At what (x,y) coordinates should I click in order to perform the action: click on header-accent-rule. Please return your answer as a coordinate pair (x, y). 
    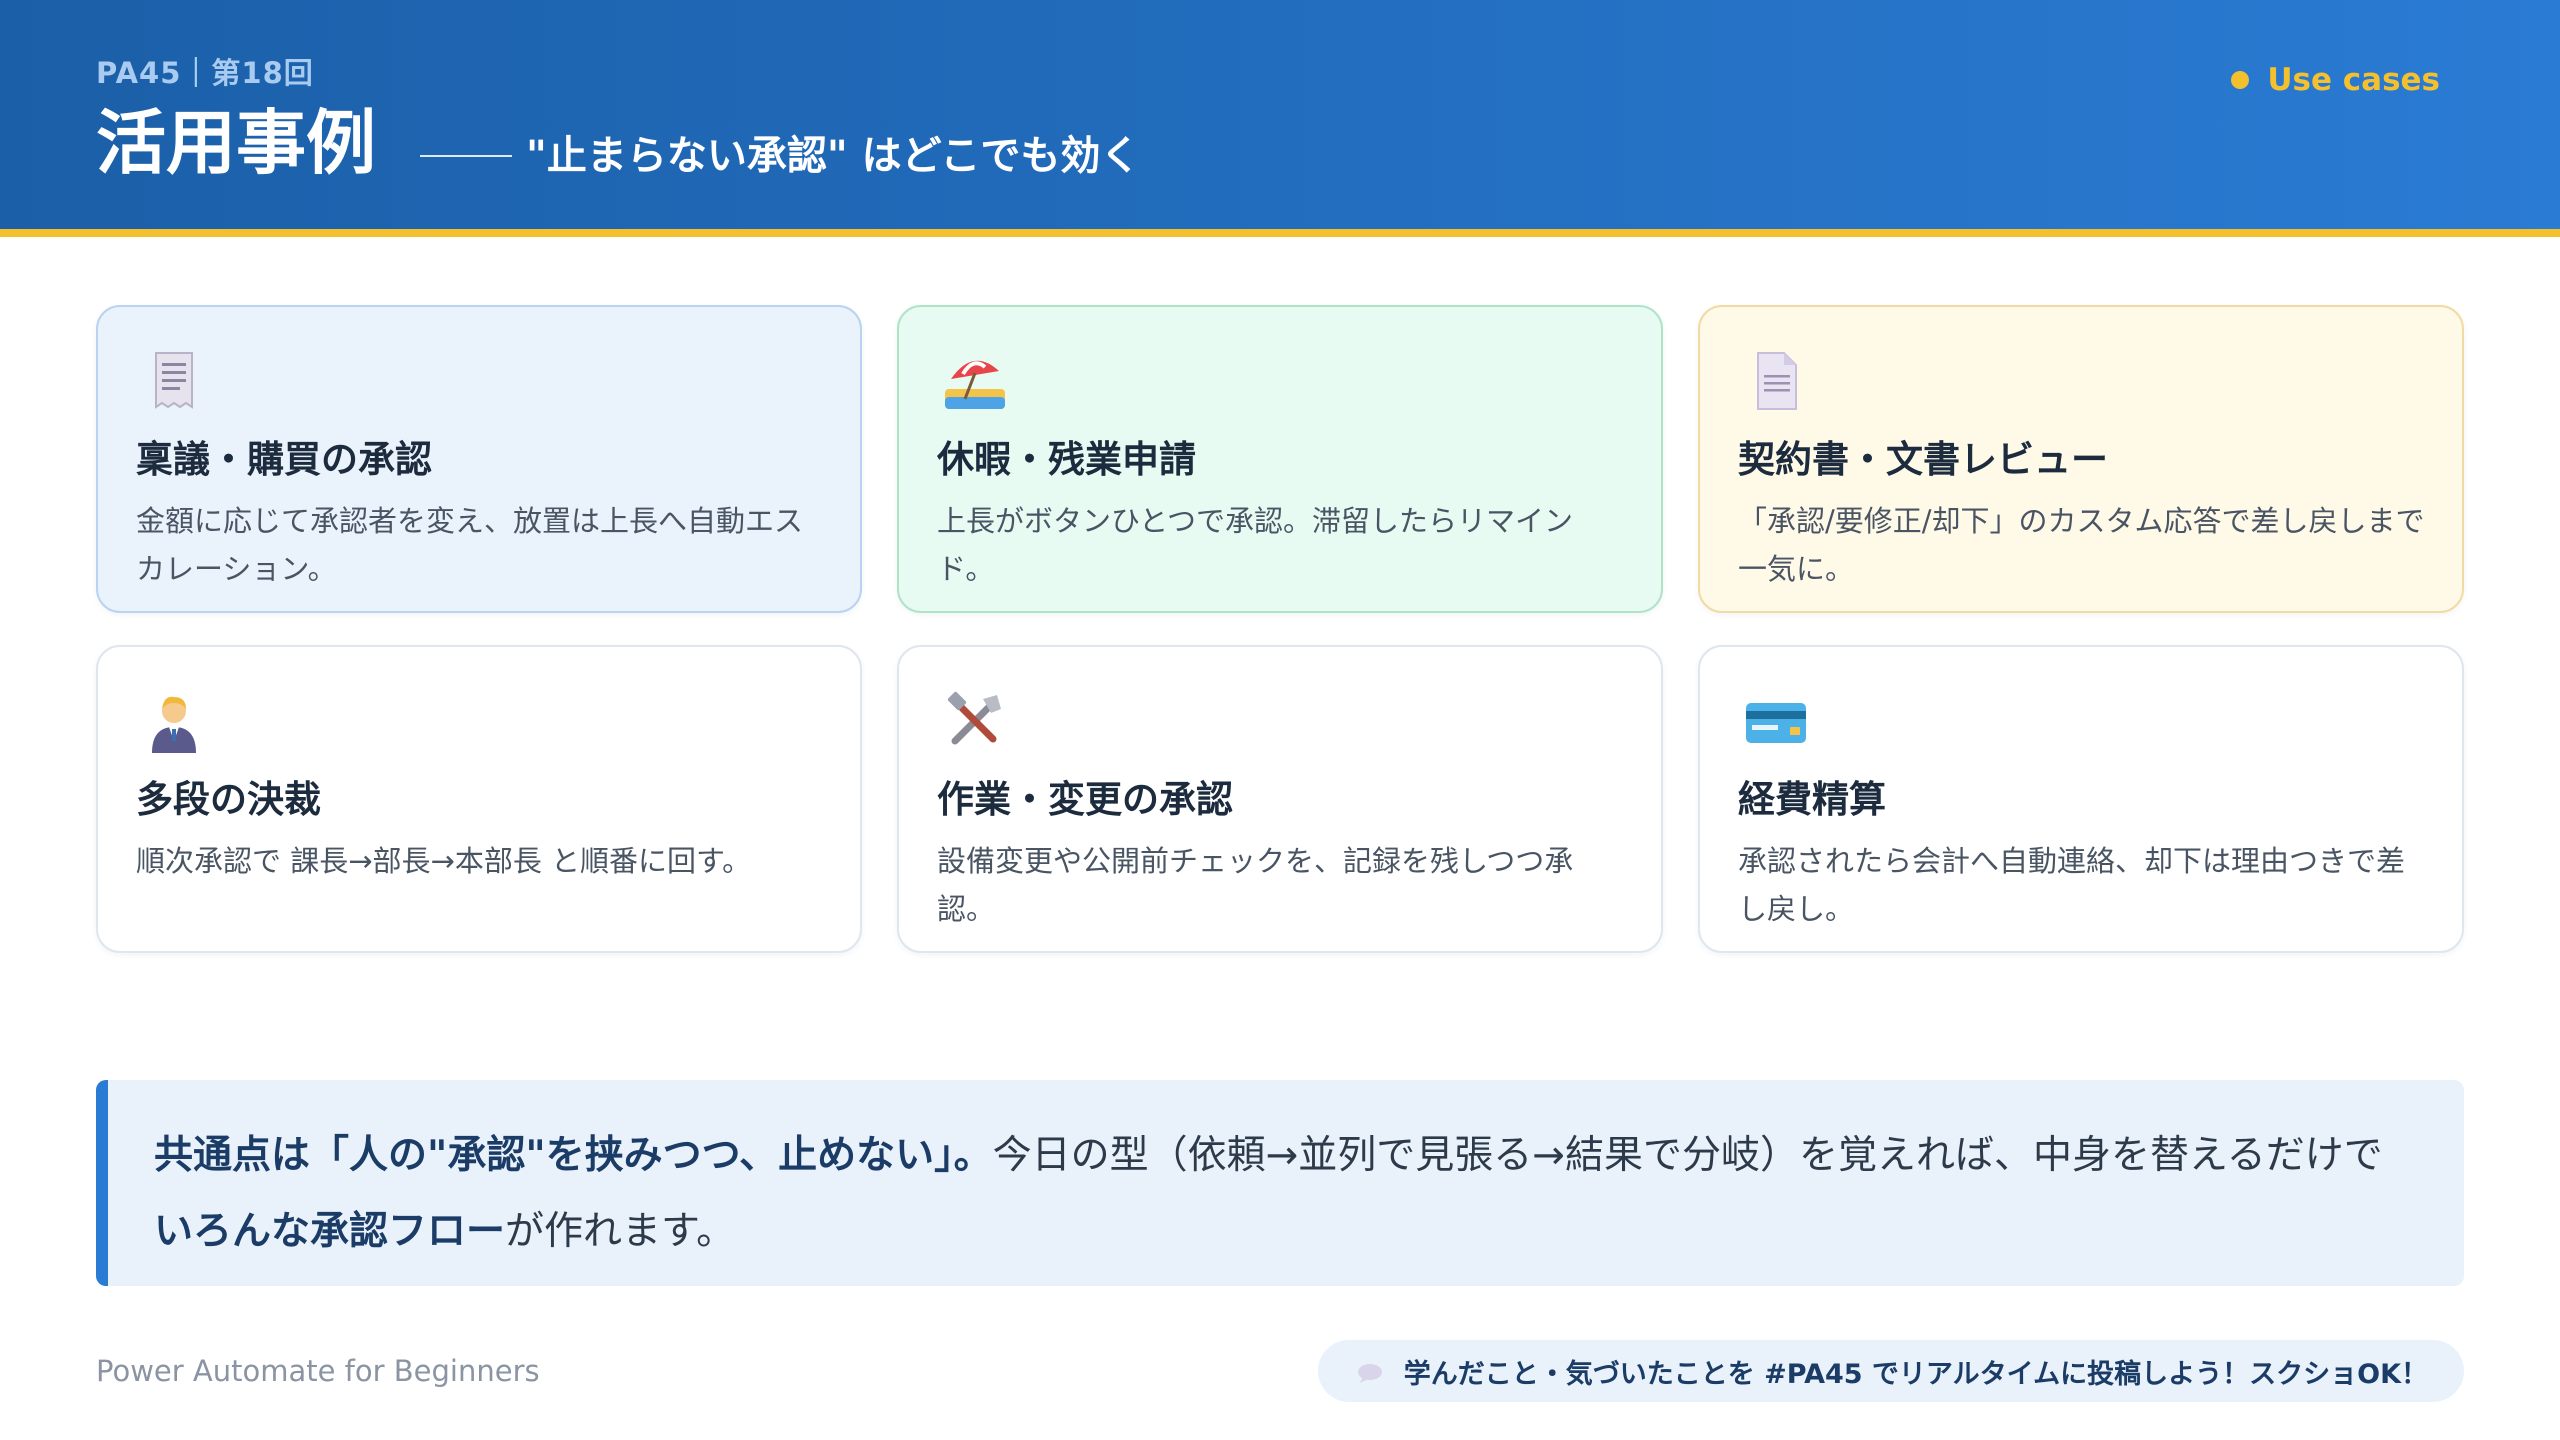
    Looking at the image, I should click on (1280, 233).